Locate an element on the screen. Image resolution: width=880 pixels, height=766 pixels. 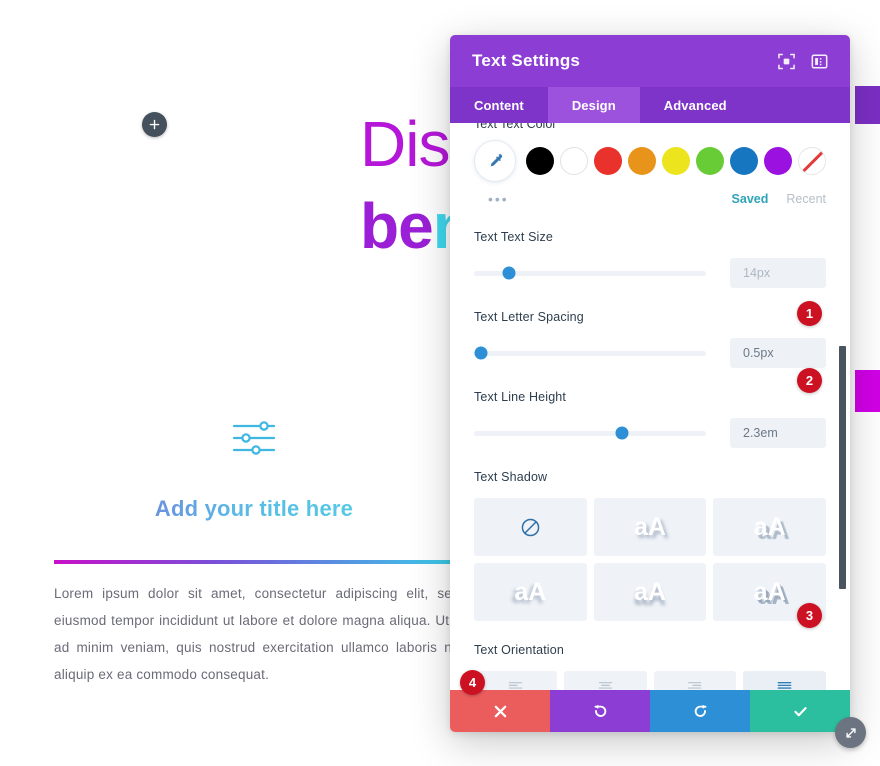
line-height-label: Text Line Height is located at coordinates (520, 397).